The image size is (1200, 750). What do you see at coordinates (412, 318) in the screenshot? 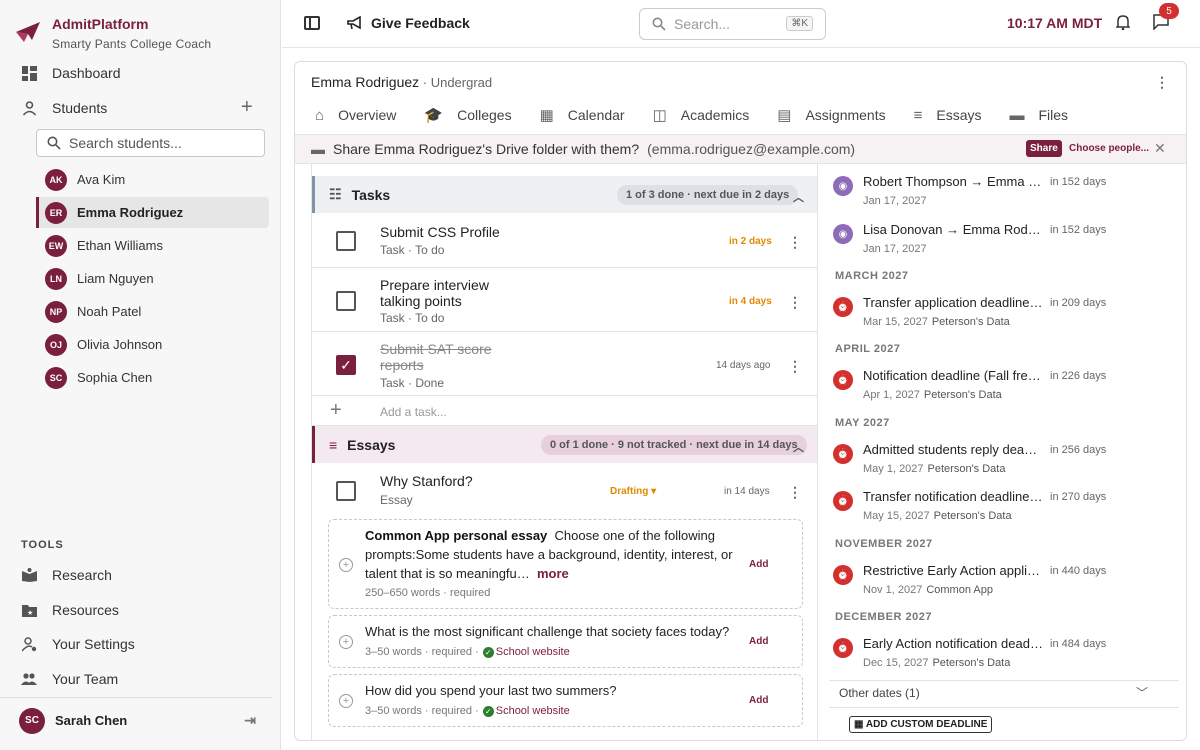
I see `task-meta: Task · To do` at bounding box center [412, 318].